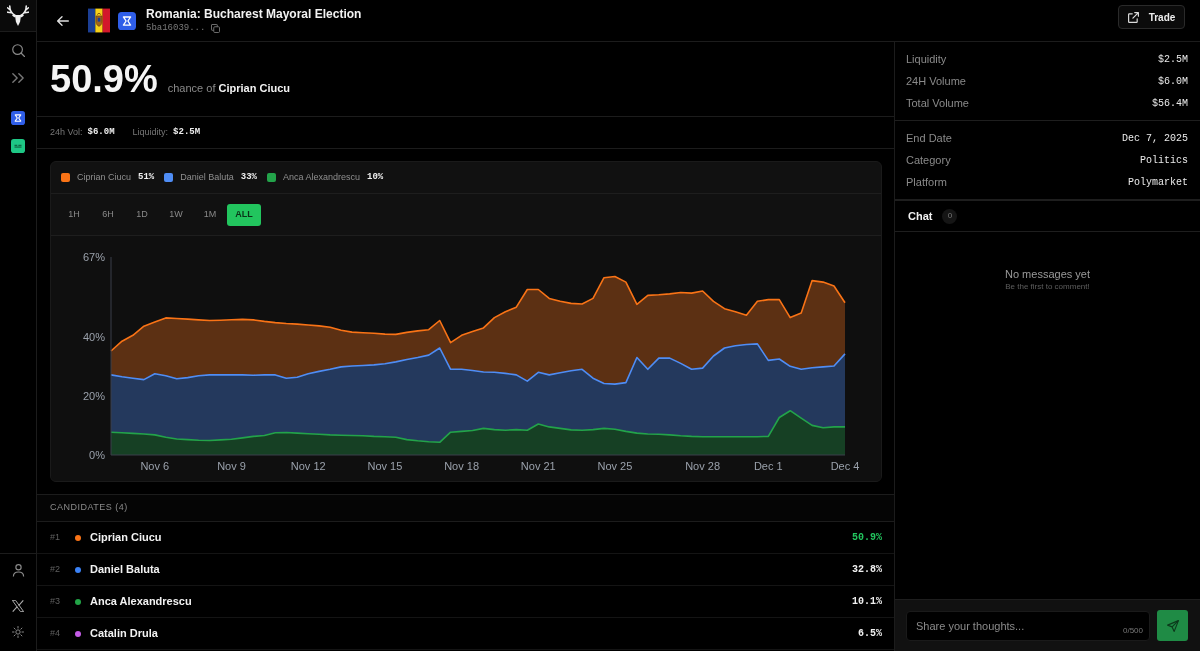 Image resolution: width=1200 pixels, height=651 pixels. Describe the element at coordinates (1173, 59) in the screenshot. I see `detail-value: $2.5M` at that location.